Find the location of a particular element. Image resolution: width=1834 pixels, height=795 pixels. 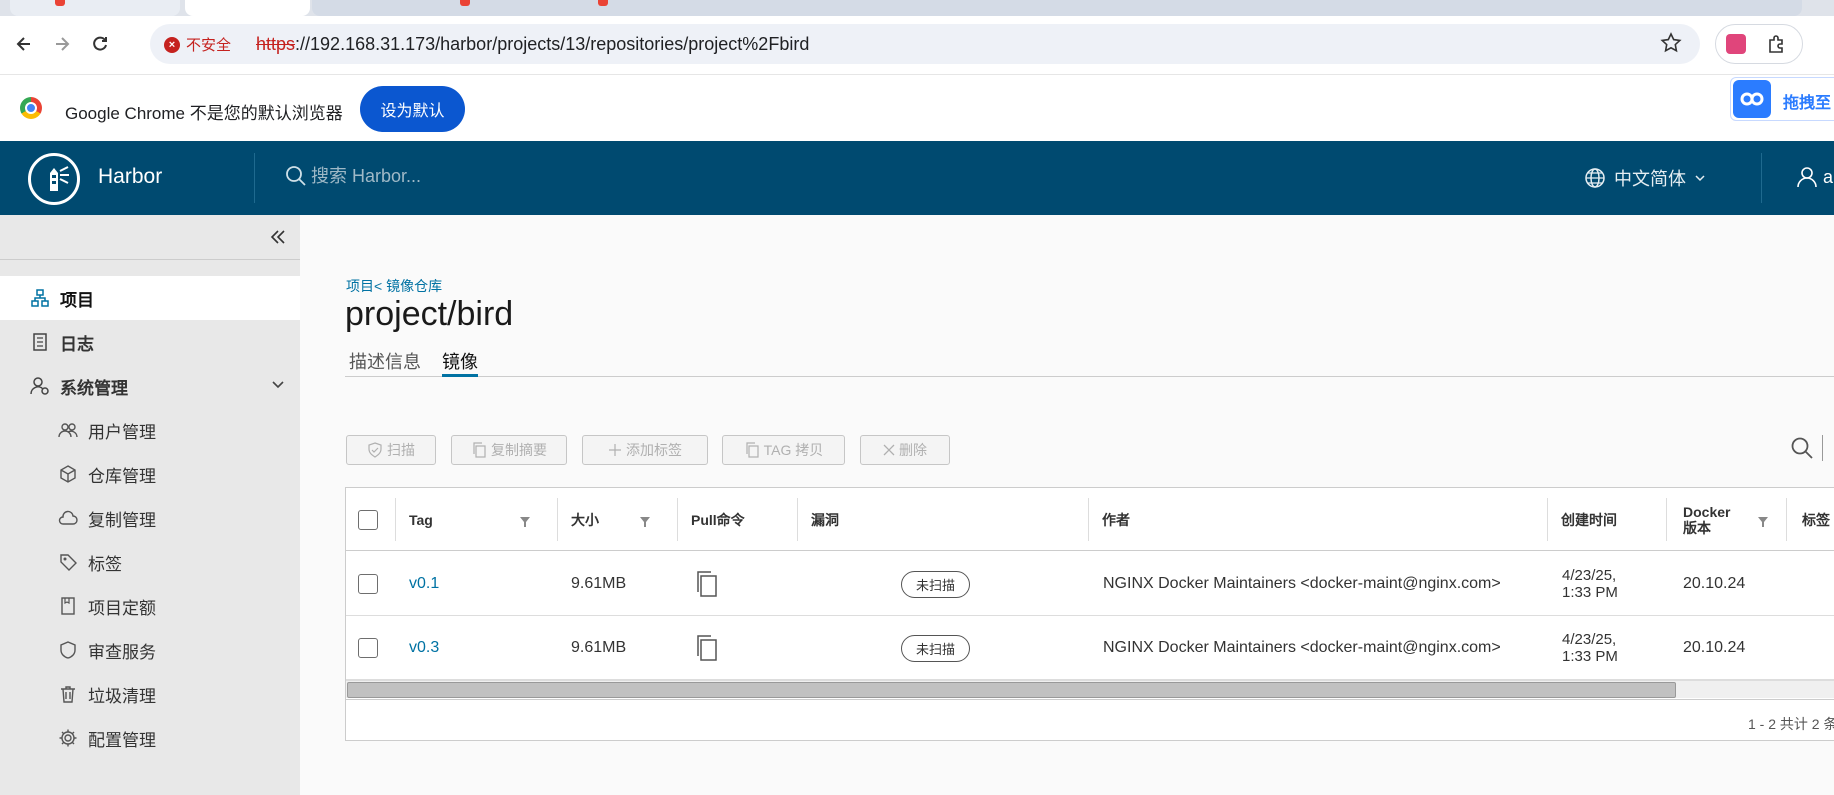

column-header-author: 作者 is located at coordinates (1116, 519).